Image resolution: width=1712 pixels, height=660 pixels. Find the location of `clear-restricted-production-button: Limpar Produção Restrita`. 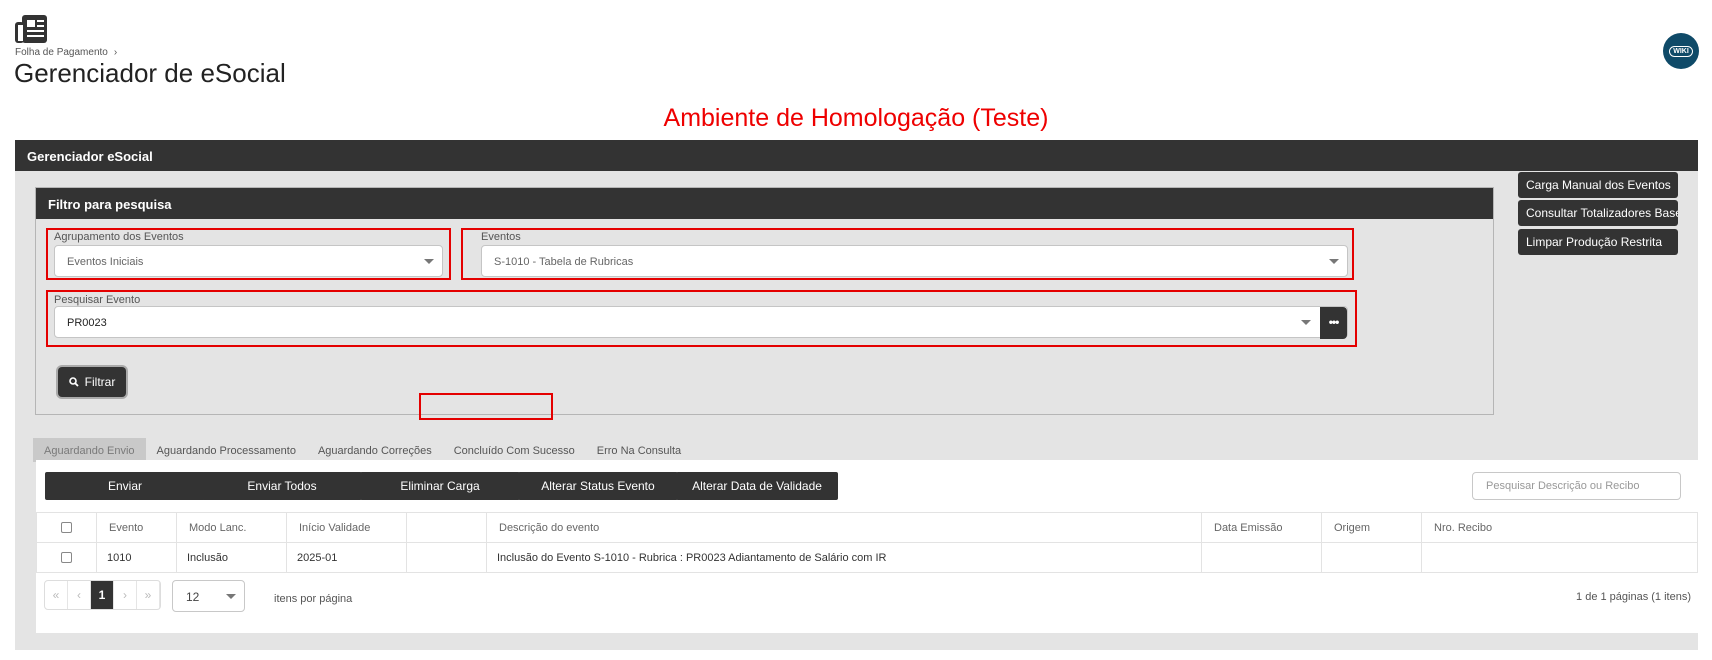

clear-restricted-production-button: Limpar Produção Restrita is located at coordinates (1598, 242).